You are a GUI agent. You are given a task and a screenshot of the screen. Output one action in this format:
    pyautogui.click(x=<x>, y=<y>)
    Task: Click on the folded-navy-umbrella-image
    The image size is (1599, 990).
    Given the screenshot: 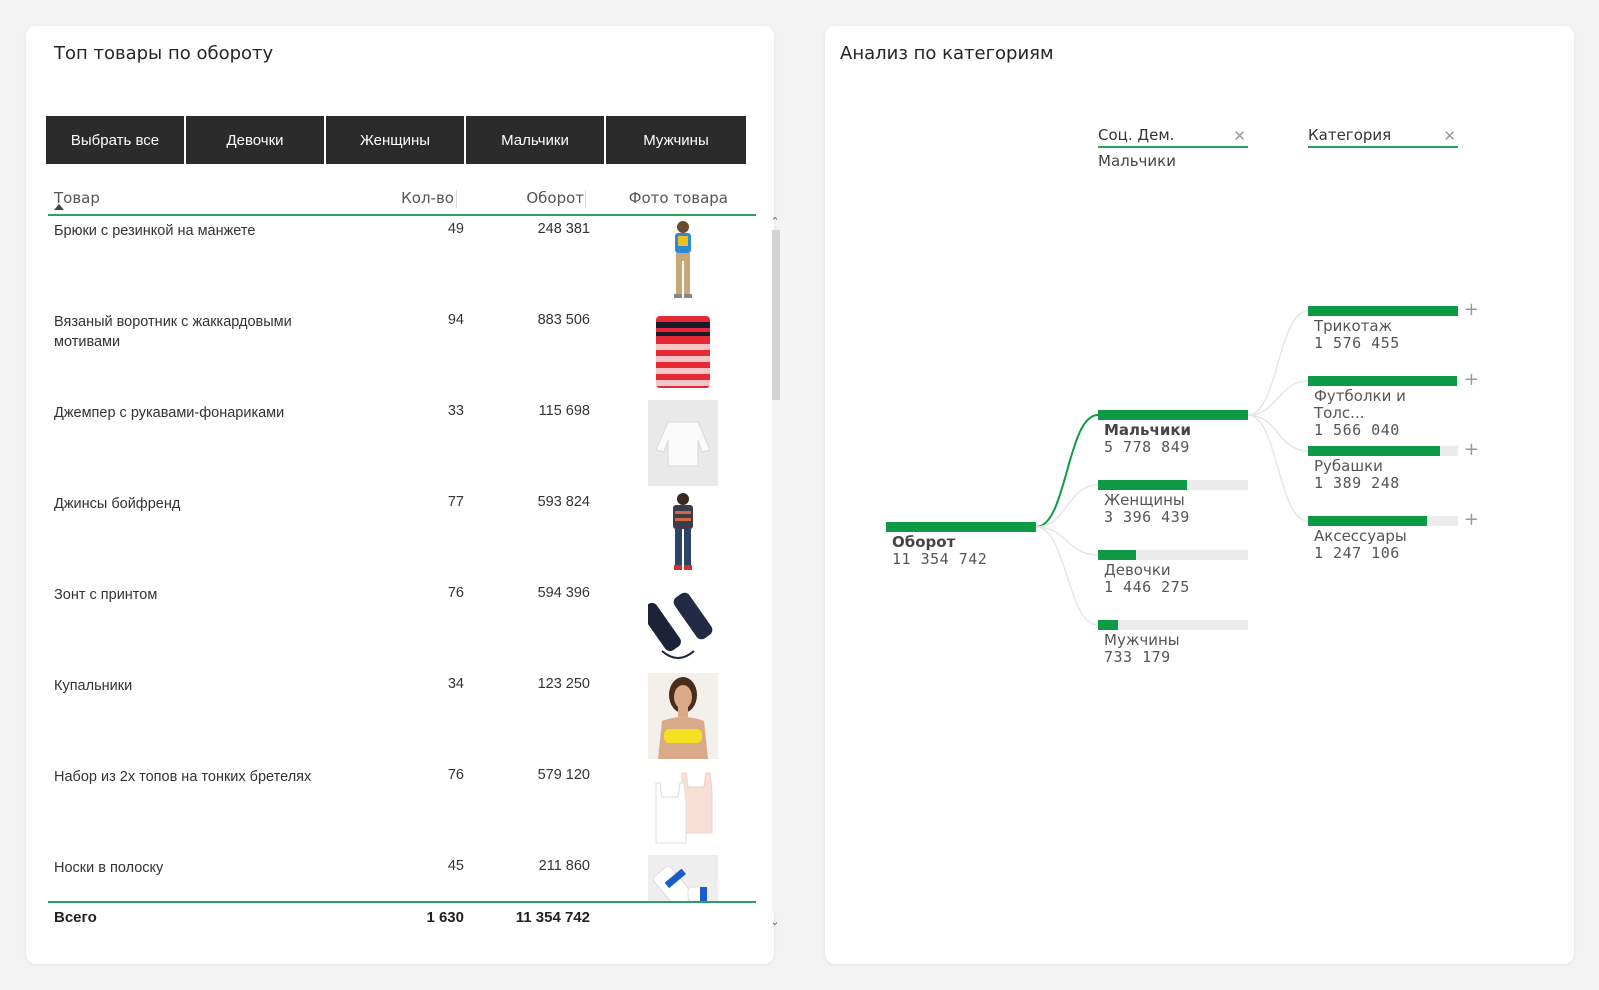 What is the action you would take?
    pyautogui.click(x=680, y=625)
    